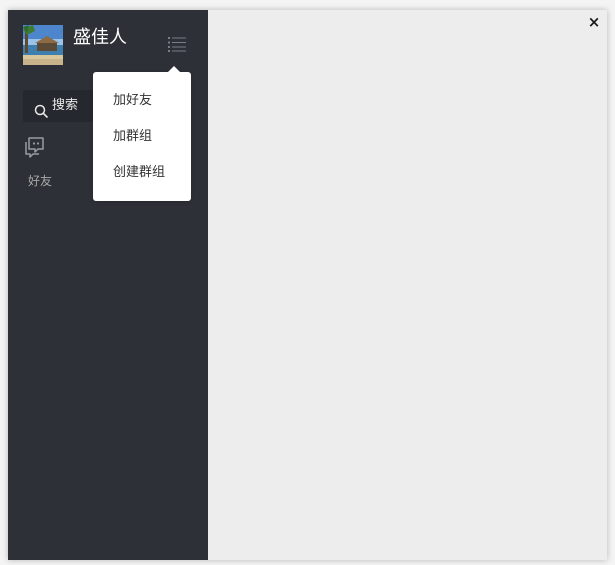 The width and height of the screenshot is (615, 565). I want to click on chat-bubble-icon, so click(34, 147).